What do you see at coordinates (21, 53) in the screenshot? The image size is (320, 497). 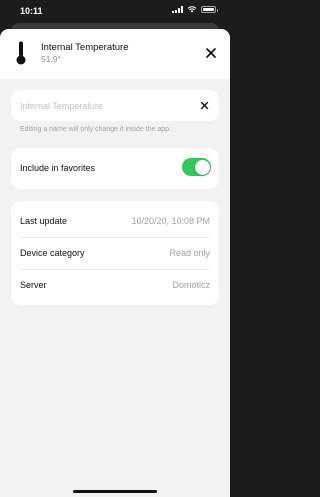 I see `thermometer-icon` at bounding box center [21, 53].